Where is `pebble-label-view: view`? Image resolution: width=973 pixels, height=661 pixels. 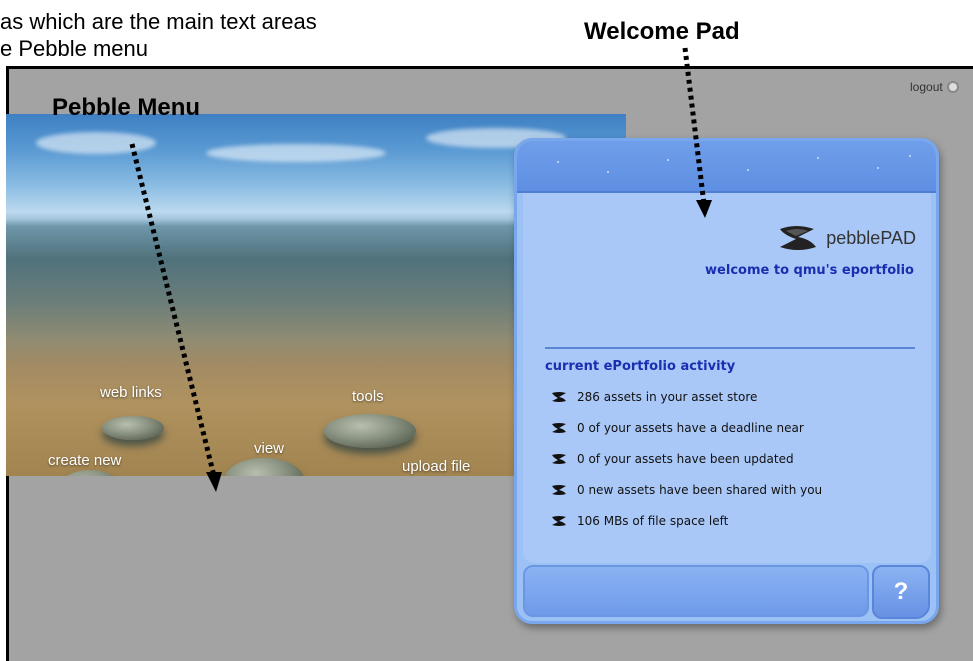 pebble-label-view: view is located at coordinates (269, 448).